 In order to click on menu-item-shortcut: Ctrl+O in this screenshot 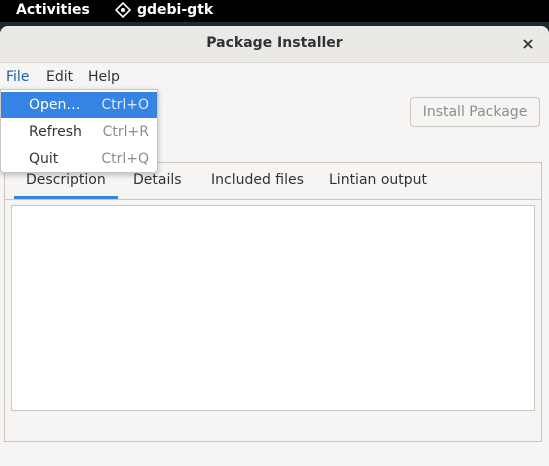, I will do `click(125, 105)`.